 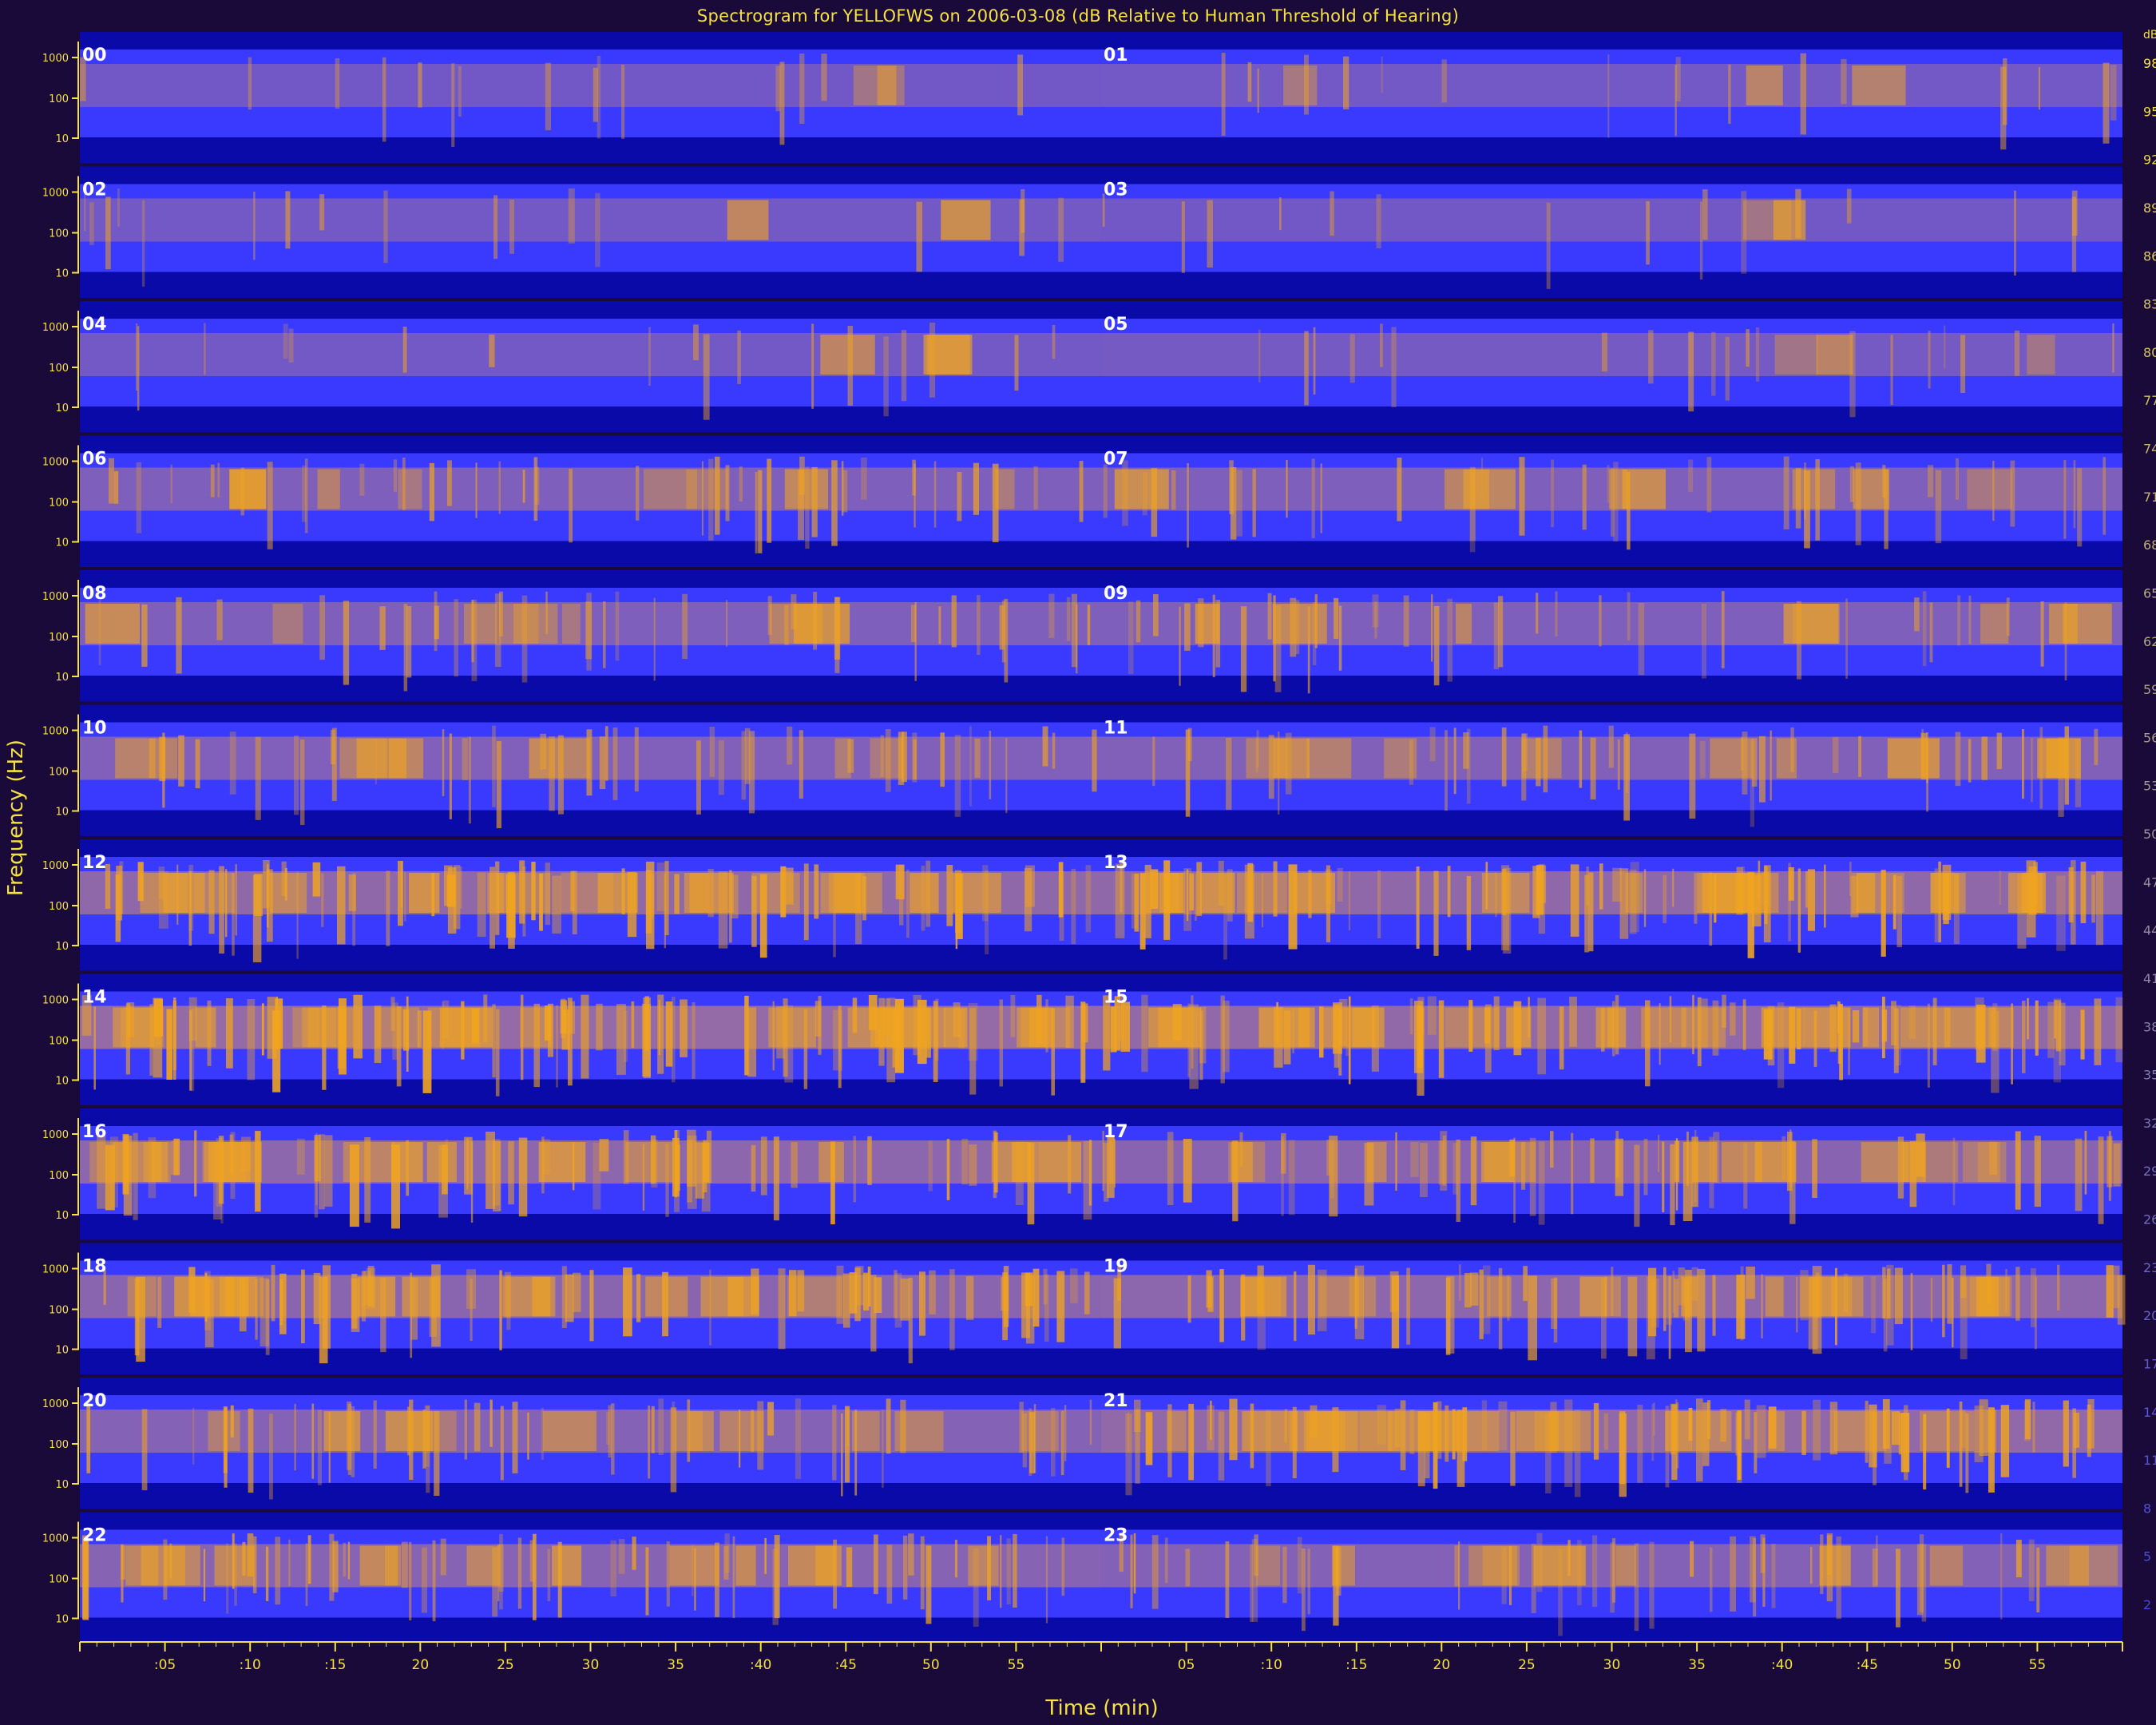 What do you see at coordinates (2149, 1413) in the screenshot?
I see `colorbar-tick-label: 14` at bounding box center [2149, 1413].